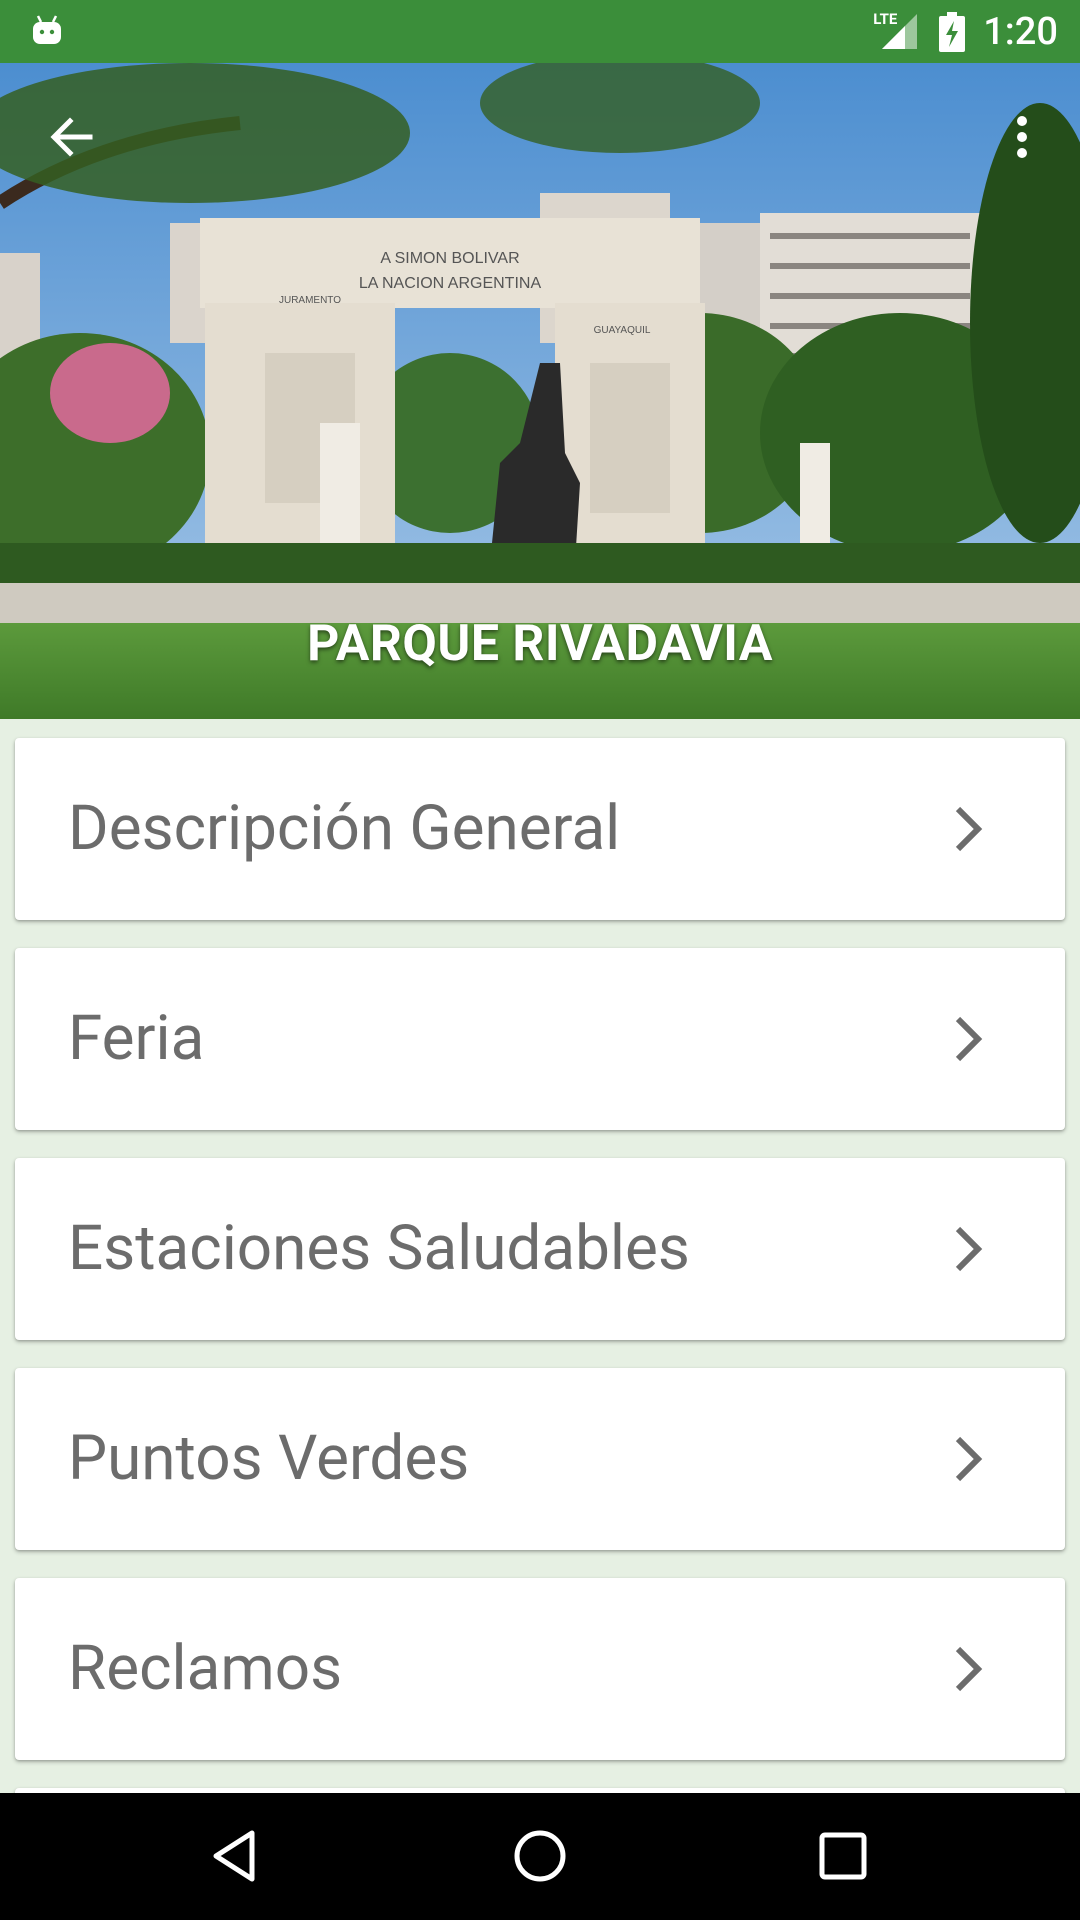 This screenshot has width=1080, height=1920. Describe the element at coordinates (310, 300) in the screenshot. I see `monument-left-panel: JURAMENTO` at that location.